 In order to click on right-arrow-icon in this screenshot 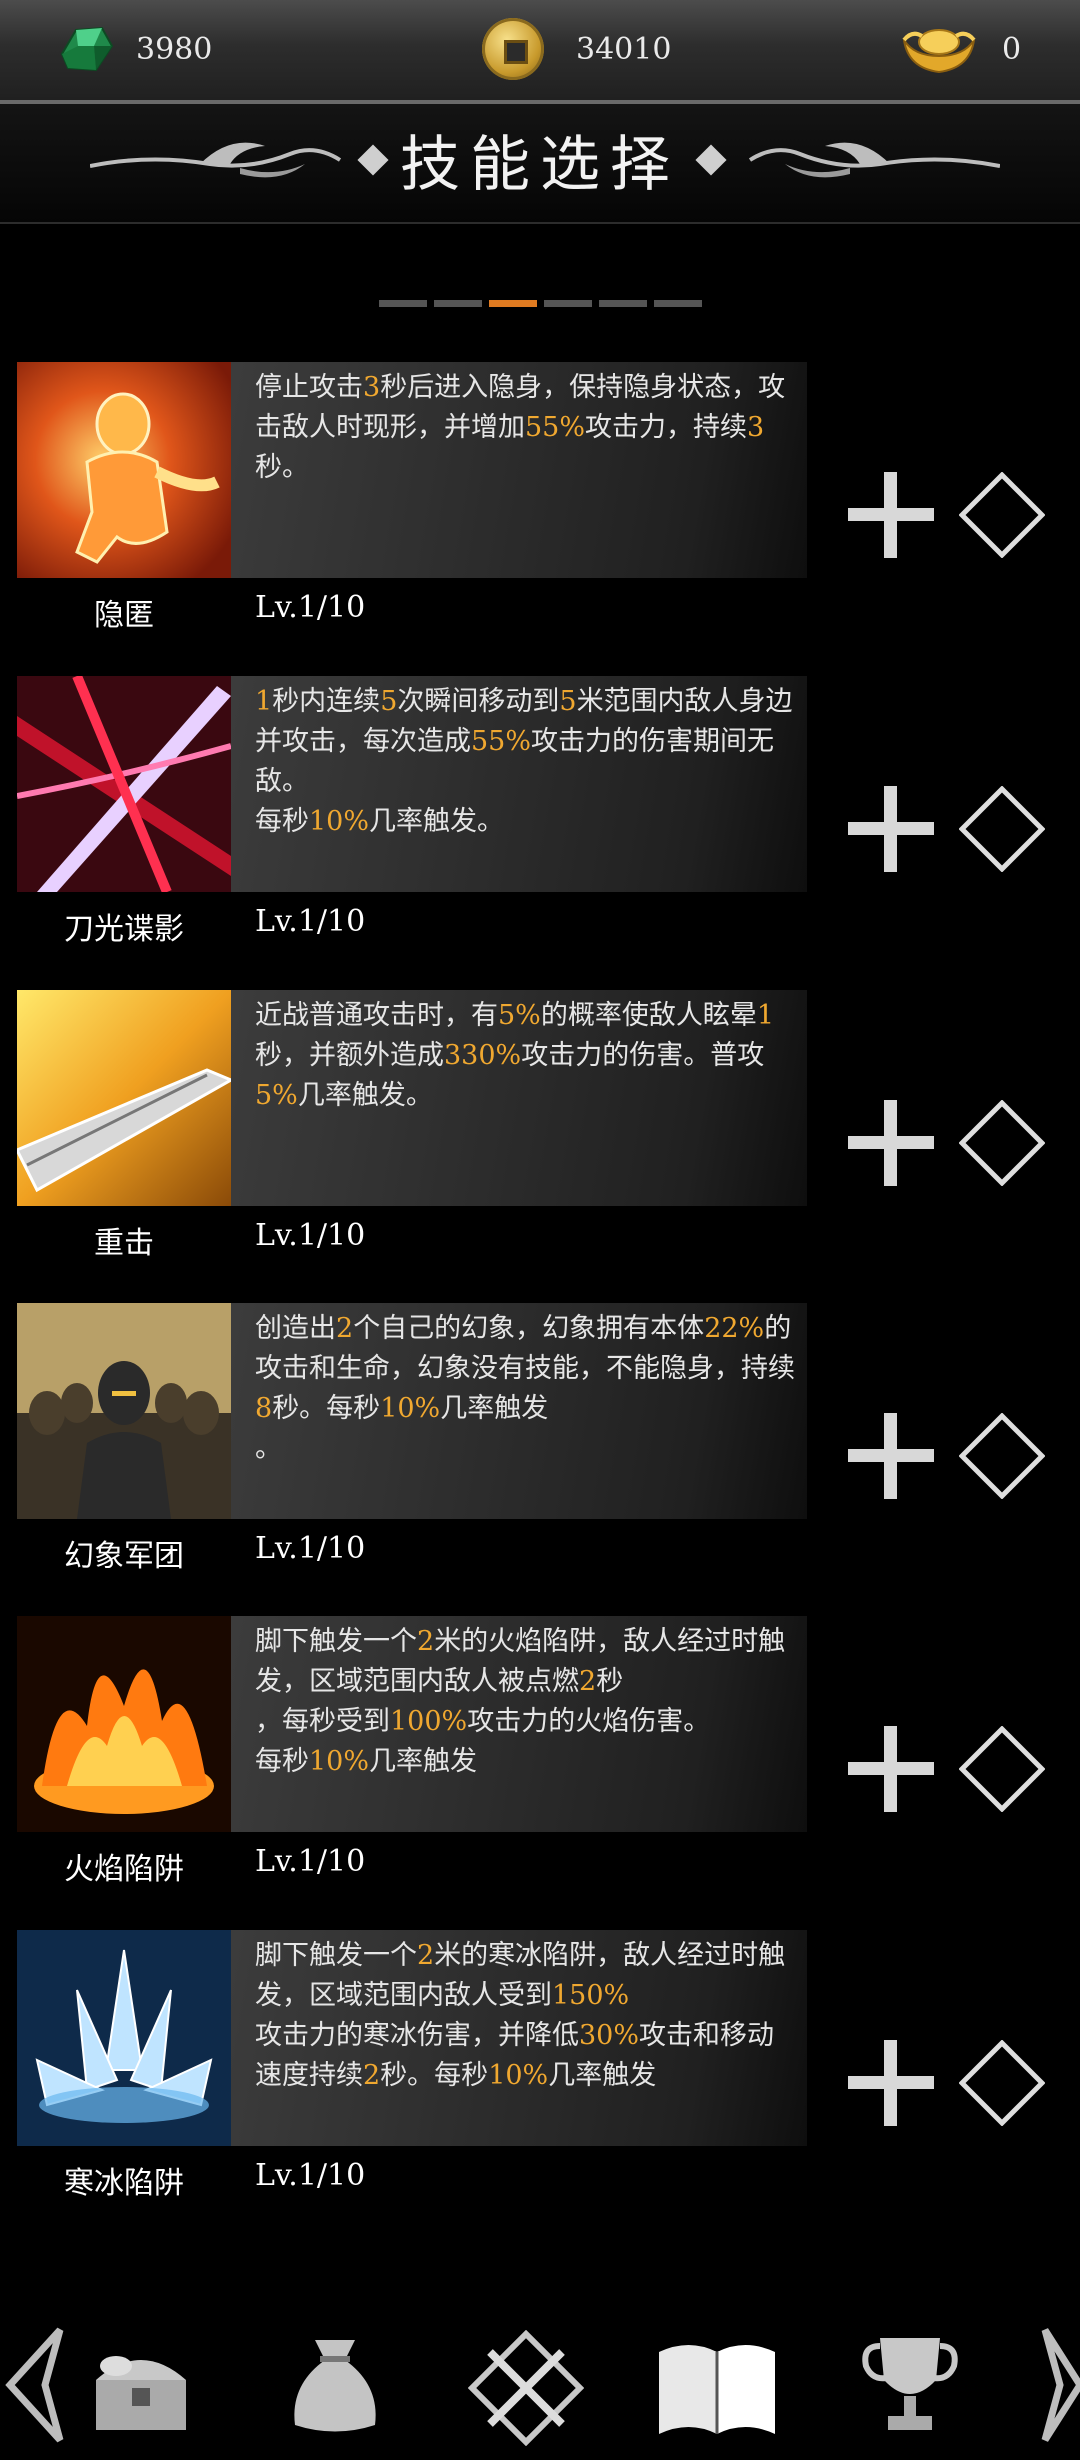, I will do `click(1060, 2385)`.